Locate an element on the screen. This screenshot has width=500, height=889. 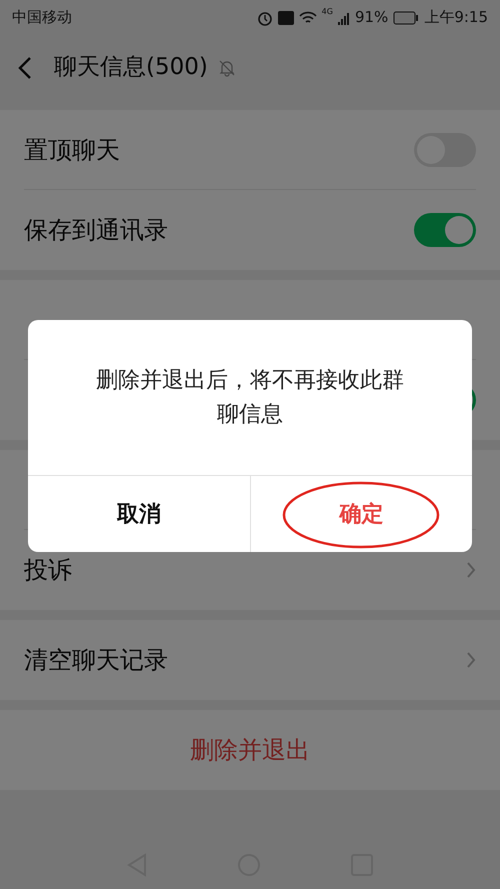
toggle-switch is located at coordinates (445, 230).